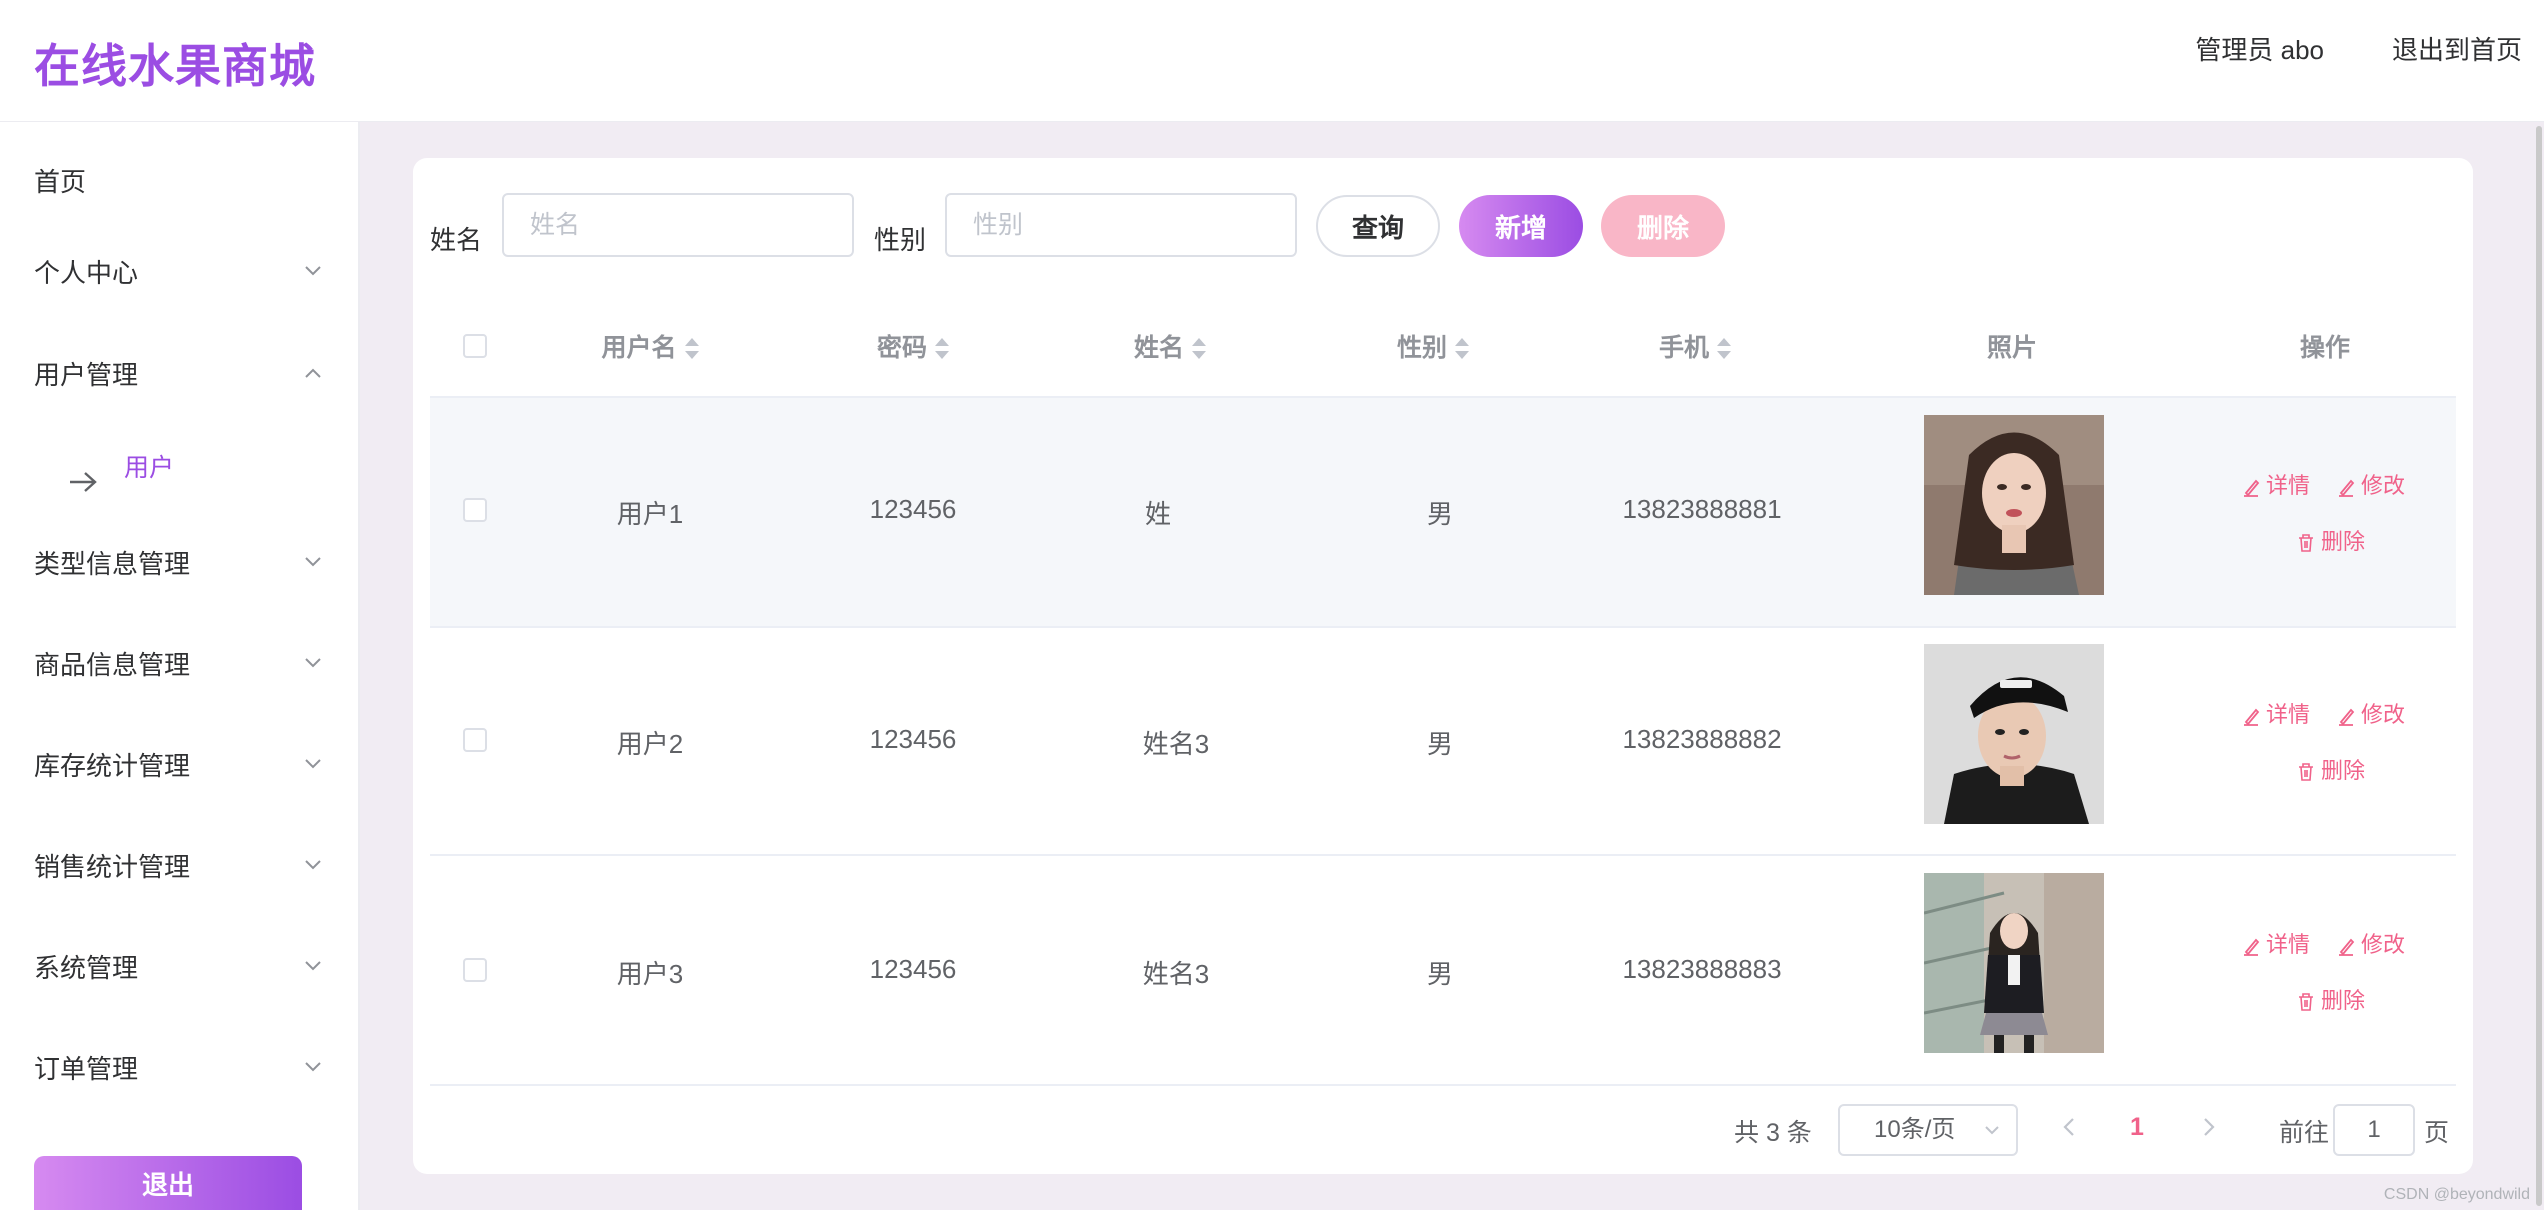 The width and height of the screenshot is (2544, 1210). Describe the element at coordinates (2069, 1129) in the screenshot. I see `prev-page-button` at that location.